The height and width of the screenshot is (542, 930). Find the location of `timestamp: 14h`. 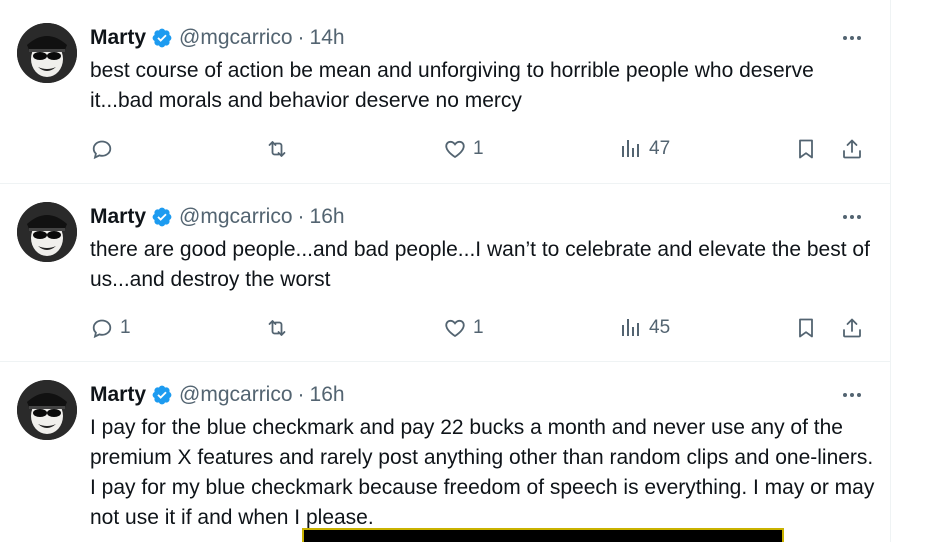

timestamp: 14h is located at coordinates (327, 38).